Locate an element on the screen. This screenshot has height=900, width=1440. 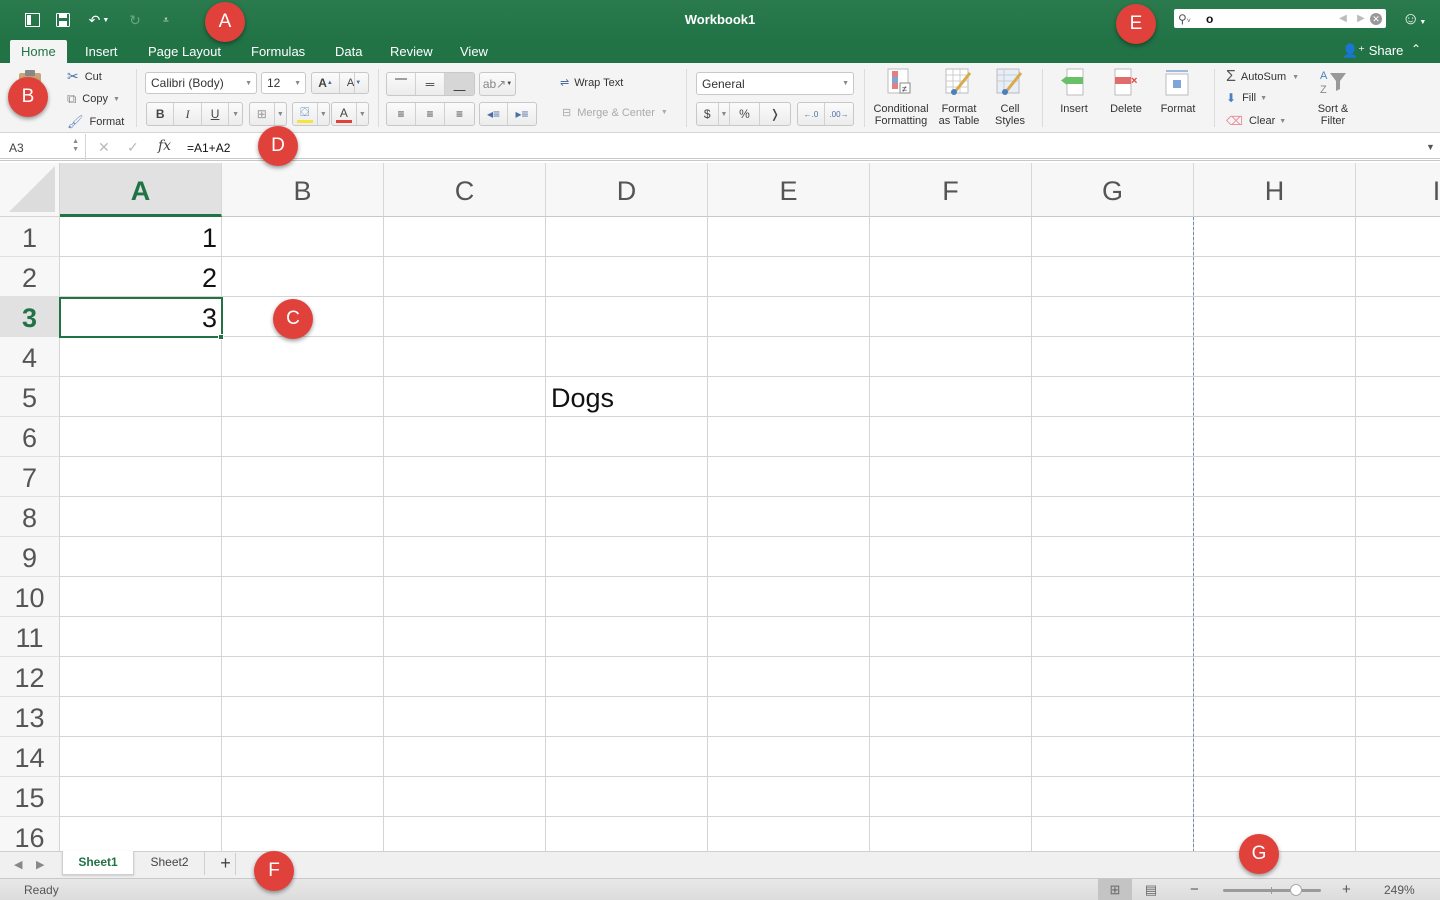
increase-decimal-button: ←.0 is located at coordinates (812, 114).